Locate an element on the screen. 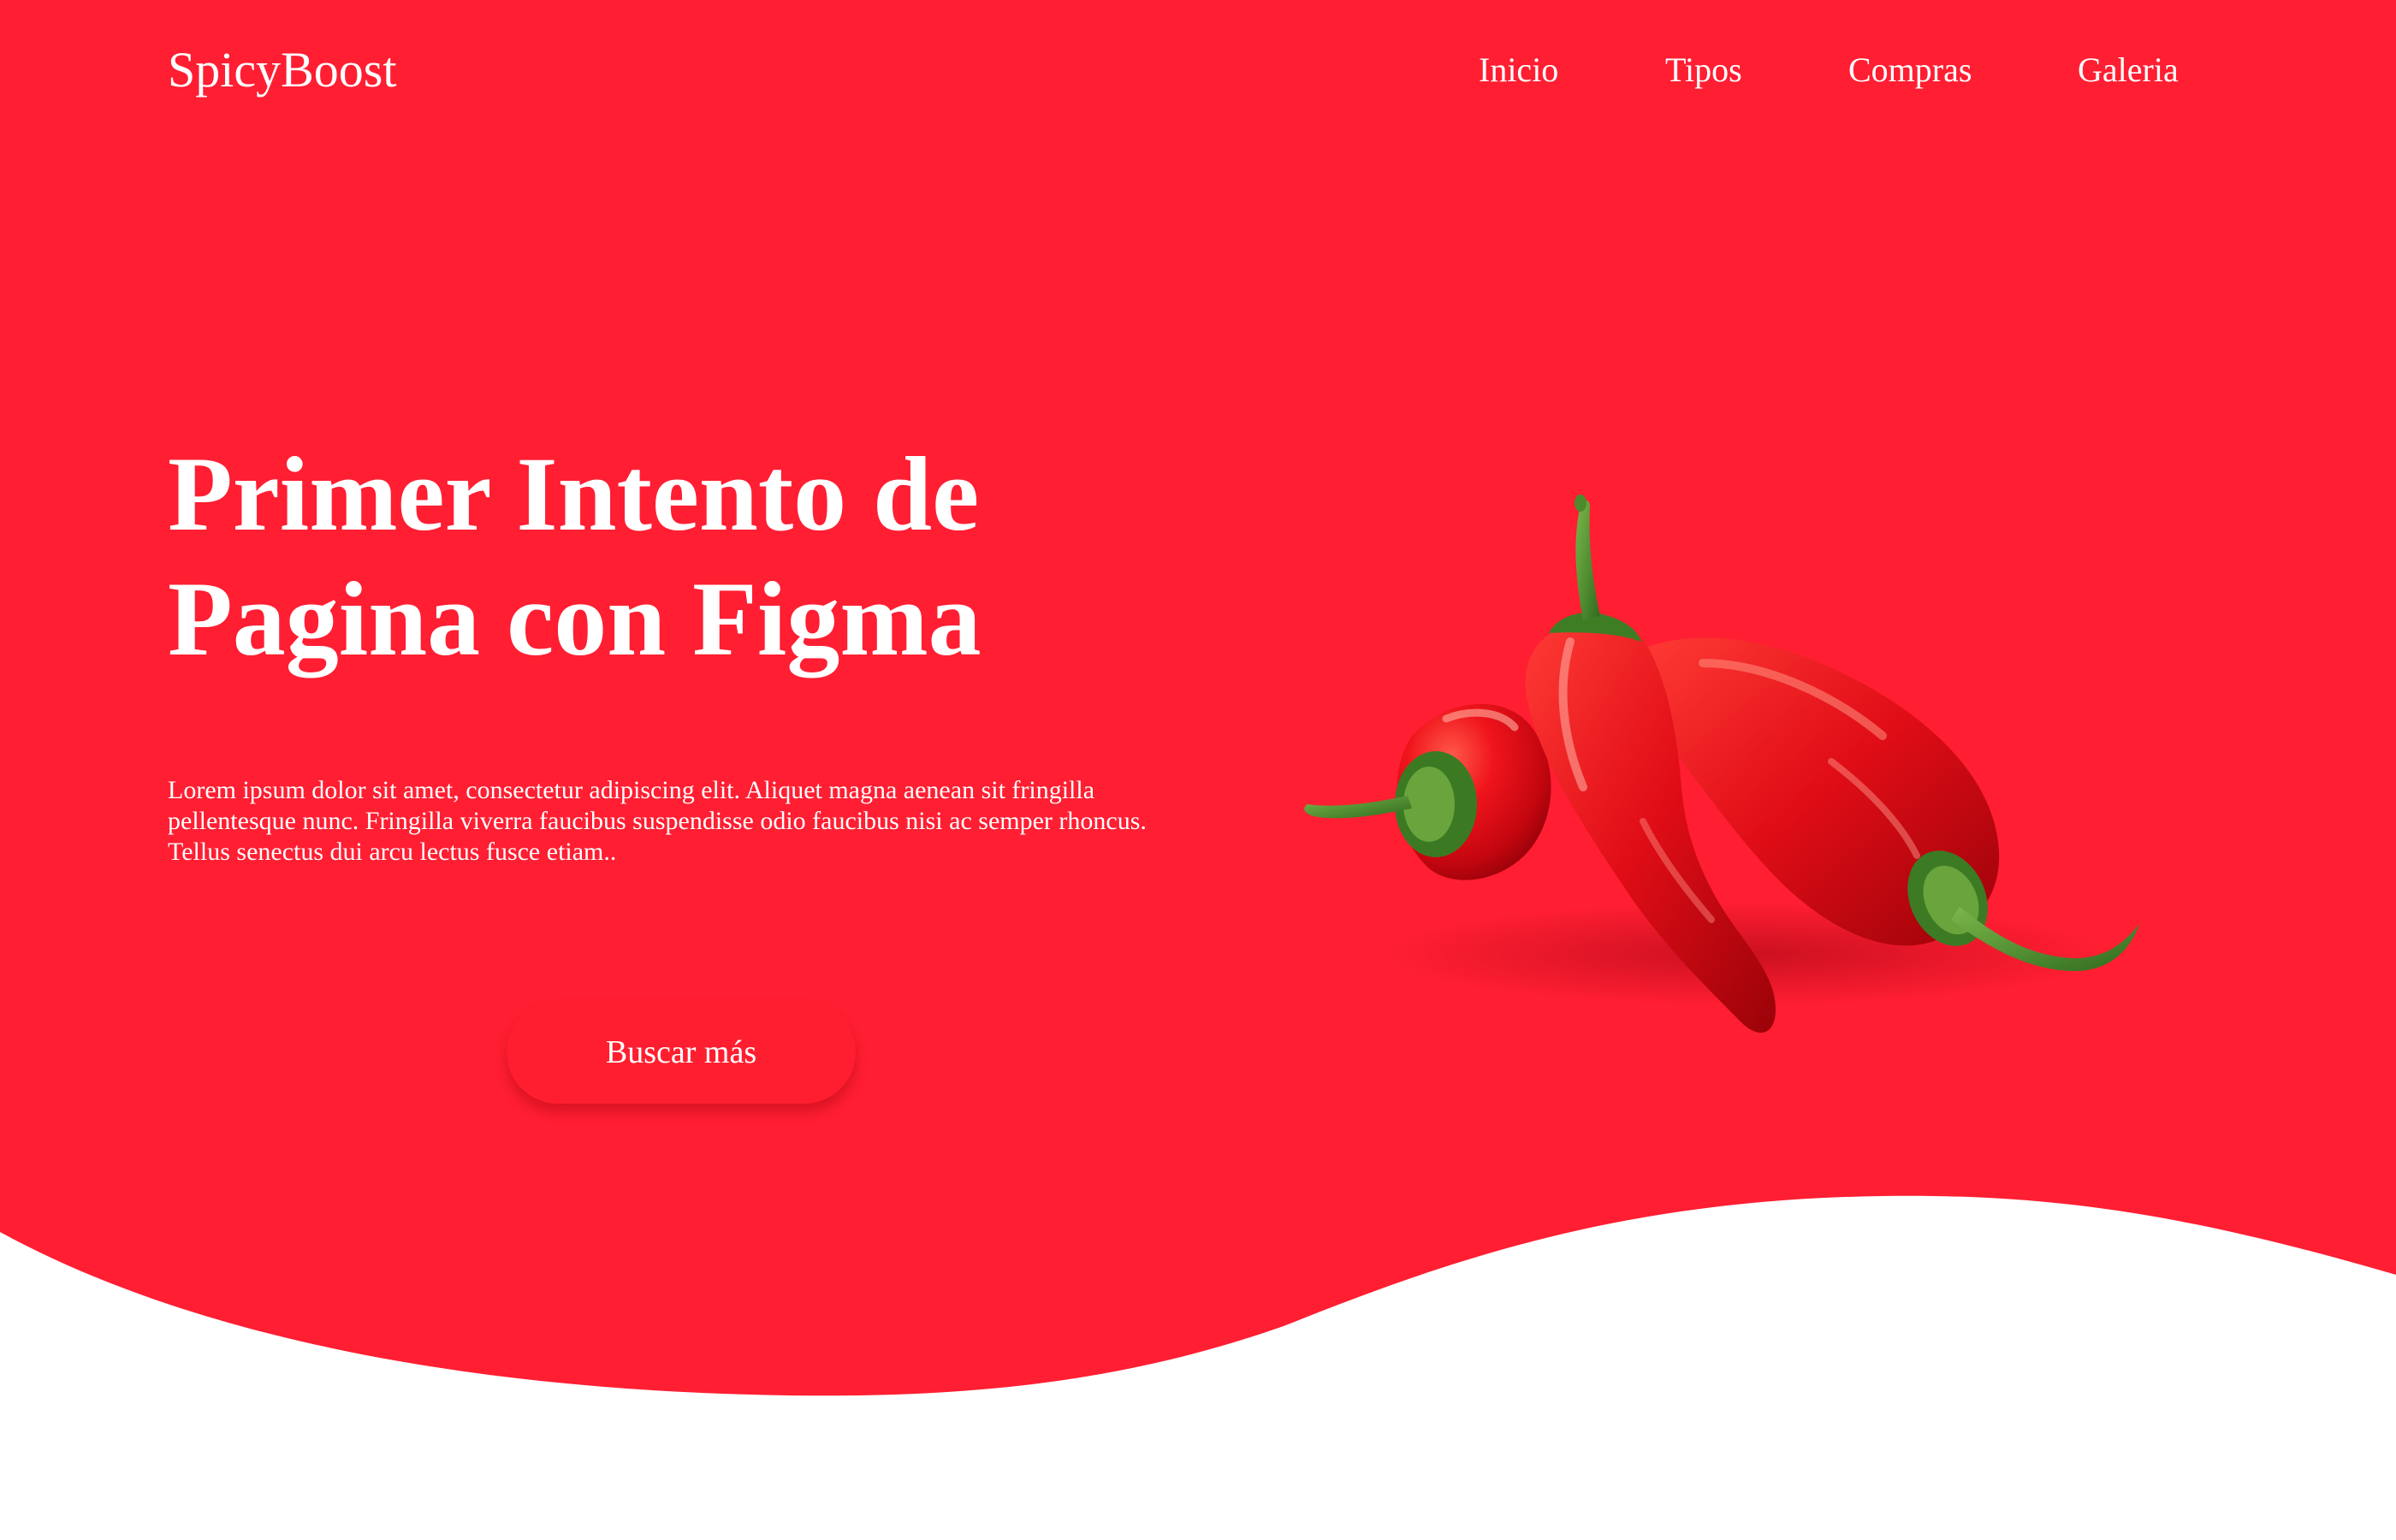  buscar-mas-button: Buscar más is located at coordinates (681, 1052).